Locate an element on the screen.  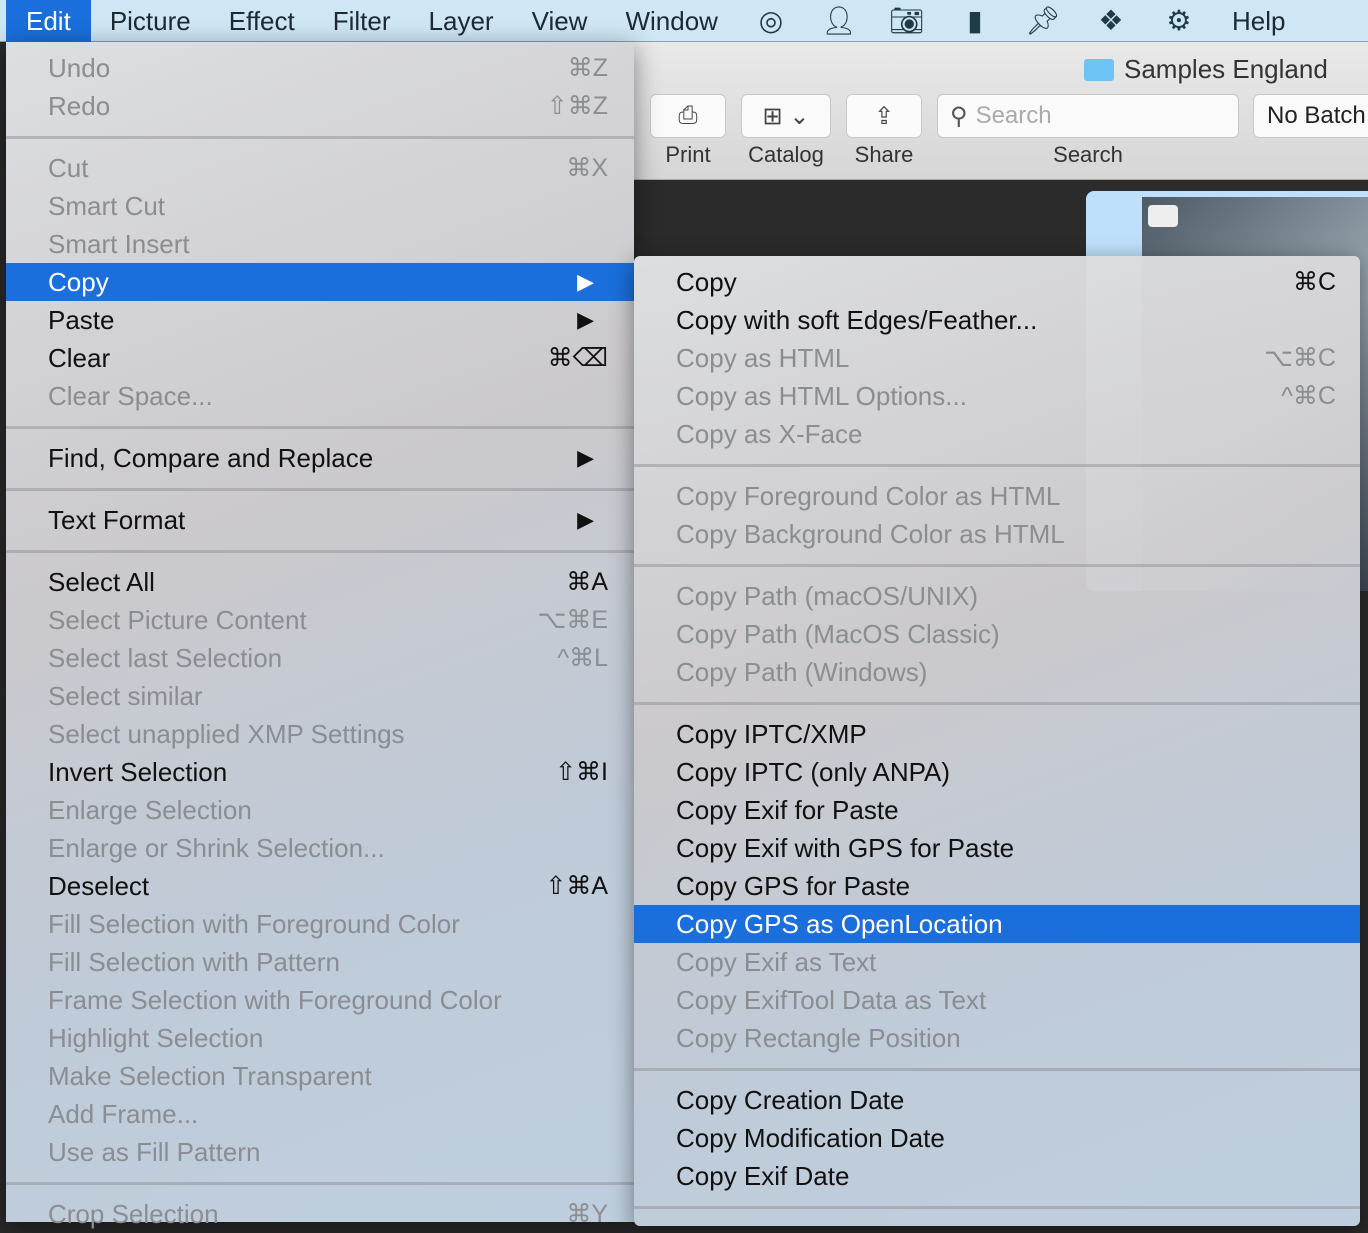
menu-item-copy: Copy ⌘C is located at coordinates (997, 282).